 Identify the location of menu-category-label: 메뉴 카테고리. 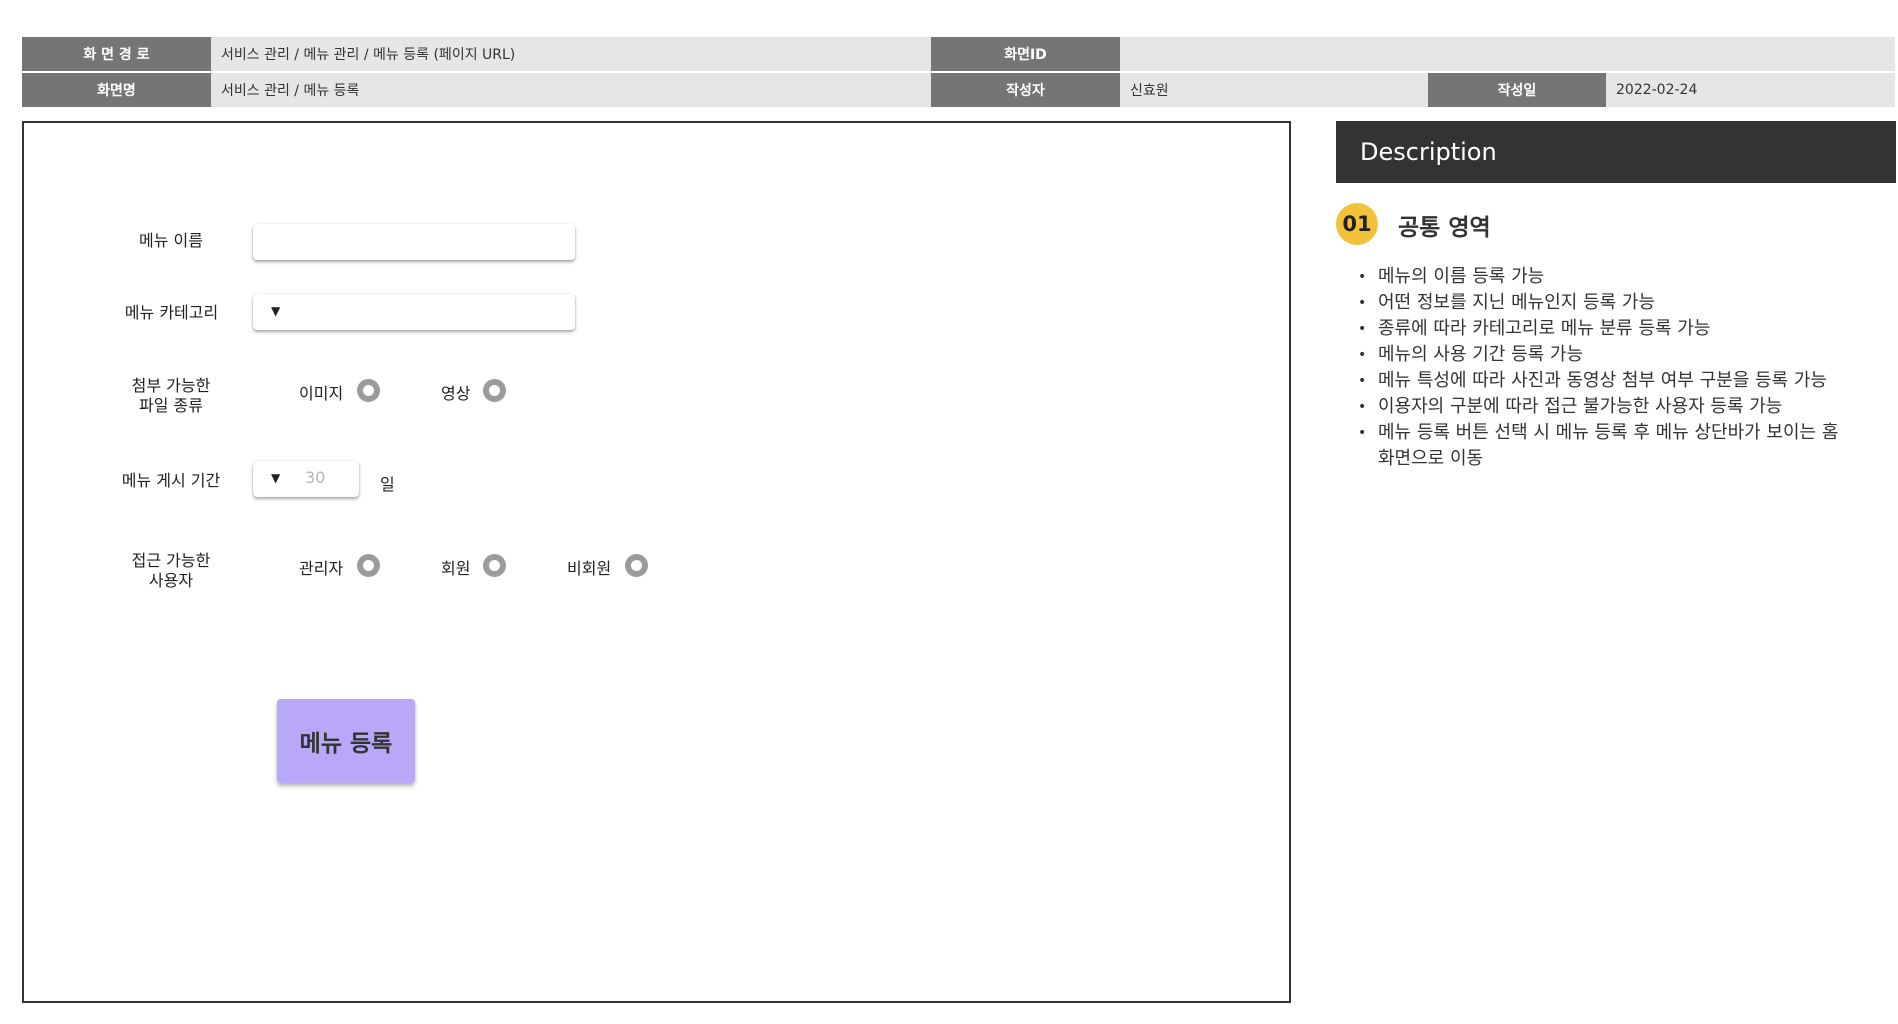
(171, 312).